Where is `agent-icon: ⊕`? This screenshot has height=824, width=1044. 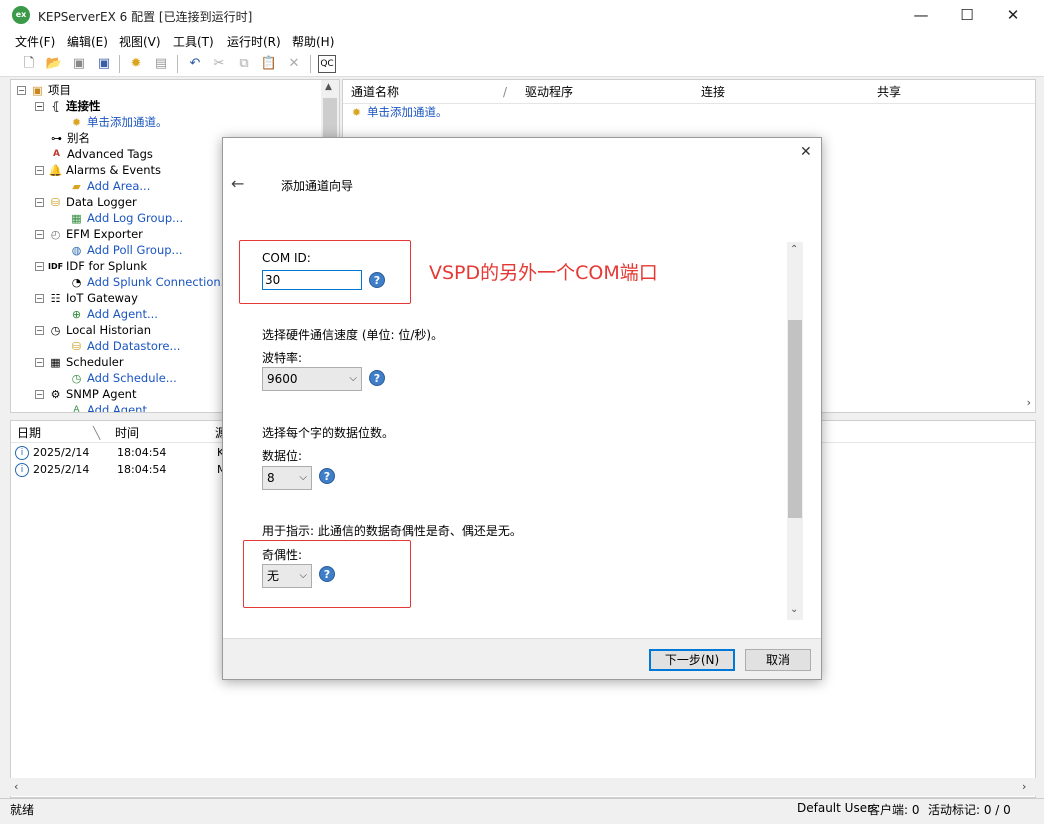 agent-icon: ⊕ is located at coordinates (76, 314).